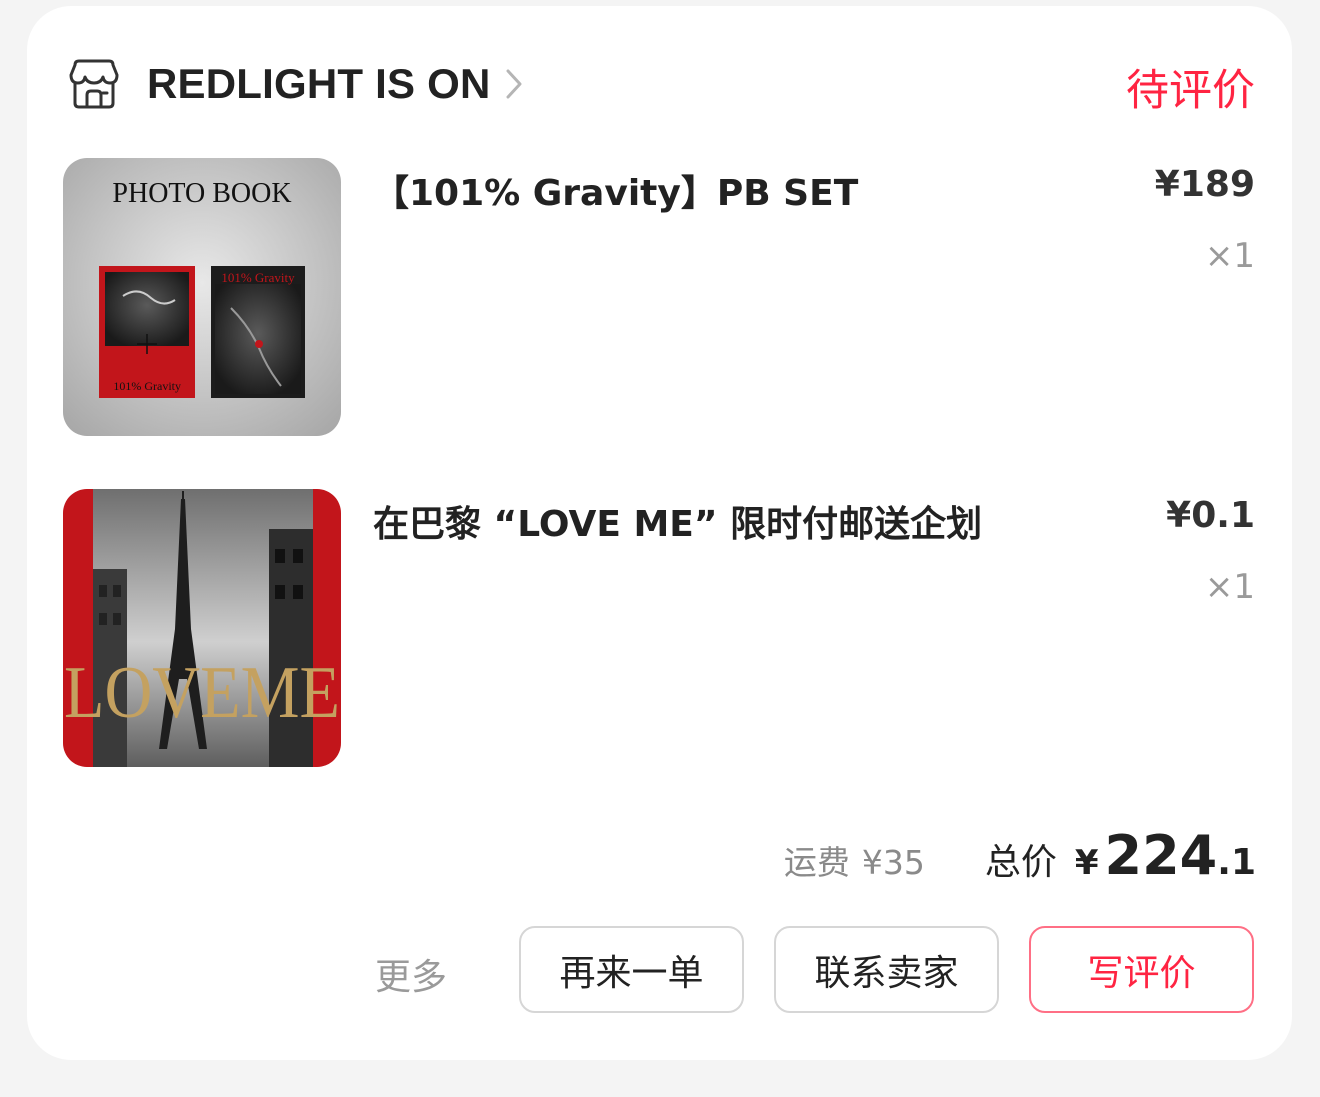 Image resolution: width=1320 pixels, height=1097 pixels. What do you see at coordinates (514, 84) in the screenshot?
I see `chevron-right-icon` at bounding box center [514, 84].